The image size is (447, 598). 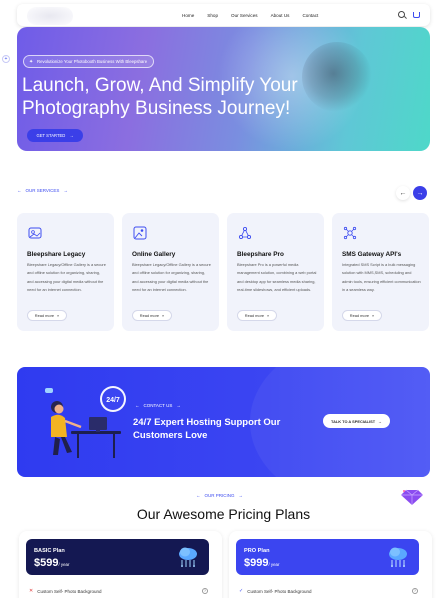 I want to click on plan-header: PRO Plan $999/ year, so click(x=327, y=557).